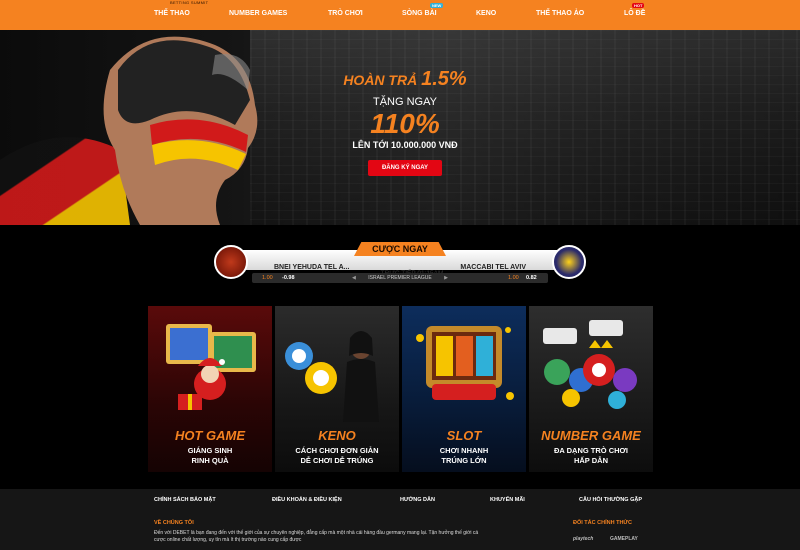 The height and width of the screenshot is (550, 800). Describe the element at coordinates (444, 79) in the screenshot. I see `cashback-value: 1.5%` at that location.